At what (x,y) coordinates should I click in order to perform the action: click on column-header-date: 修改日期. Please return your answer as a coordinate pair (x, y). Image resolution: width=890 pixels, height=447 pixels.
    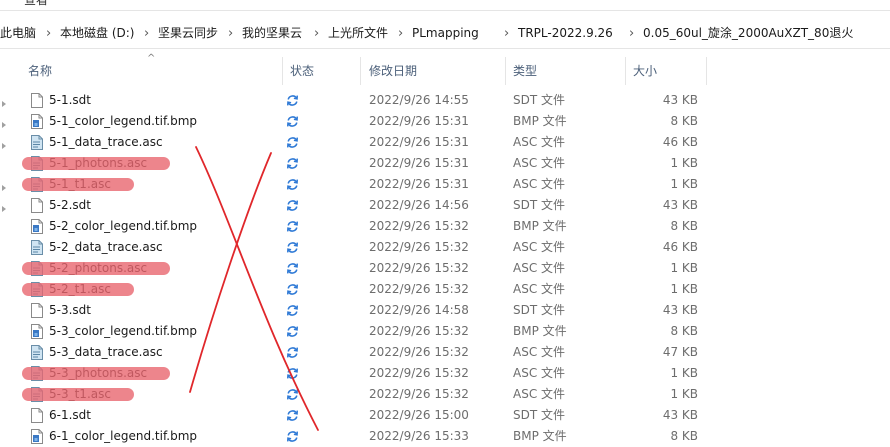
    Looking at the image, I should click on (393, 71).